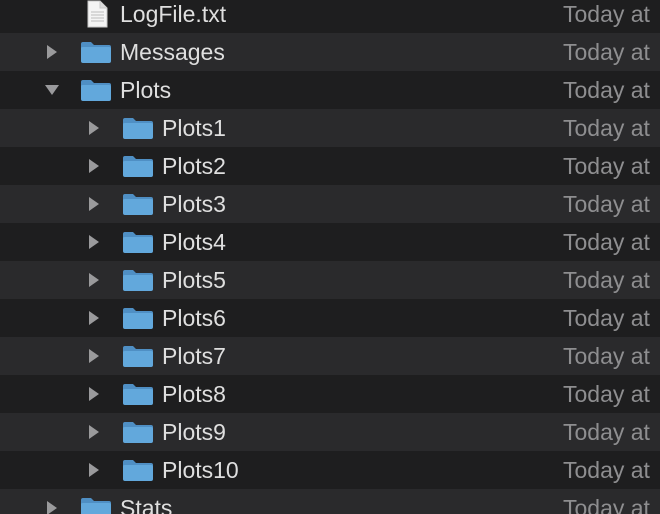 The height and width of the screenshot is (514, 660). I want to click on list-row-plots10: Plots10 Today at, so click(330, 470).